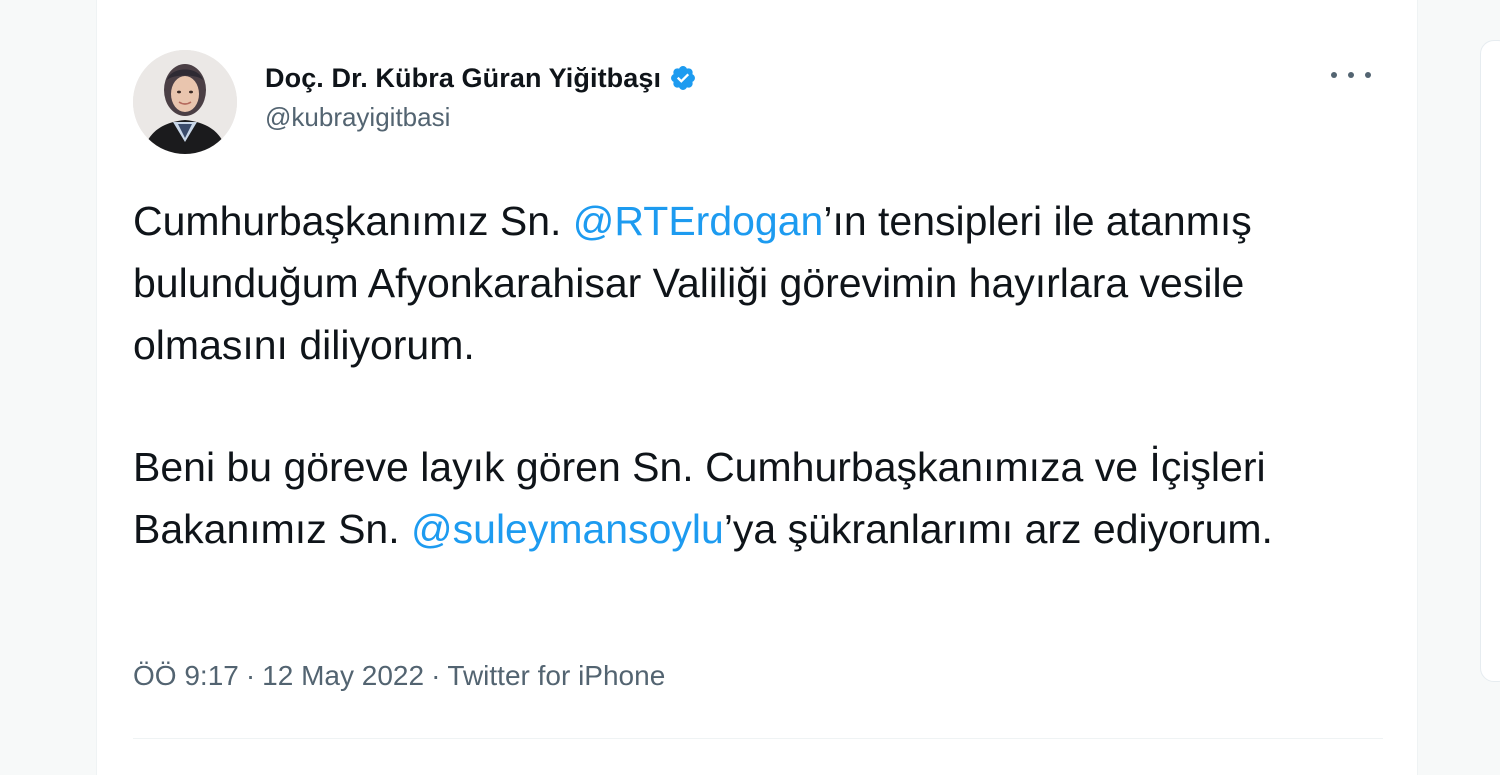 The height and width of the screenshot is (775, 1500). I want to click on tweet-date: 12 May 2022, so click(343, 676).